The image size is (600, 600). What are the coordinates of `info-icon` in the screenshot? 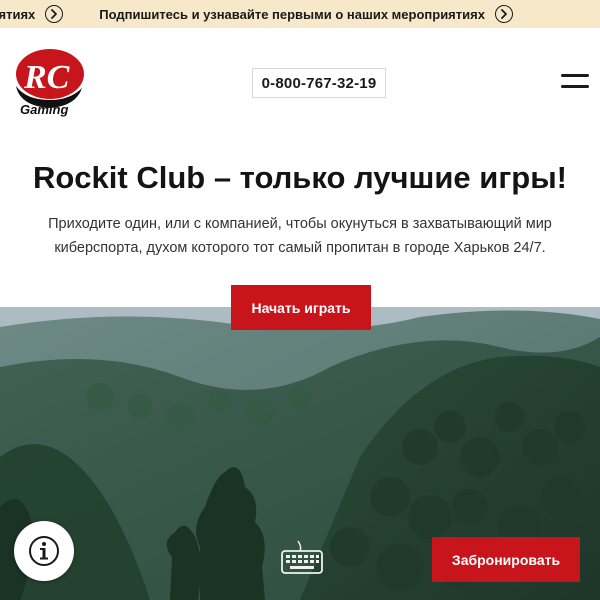 It's located at (44, 551).